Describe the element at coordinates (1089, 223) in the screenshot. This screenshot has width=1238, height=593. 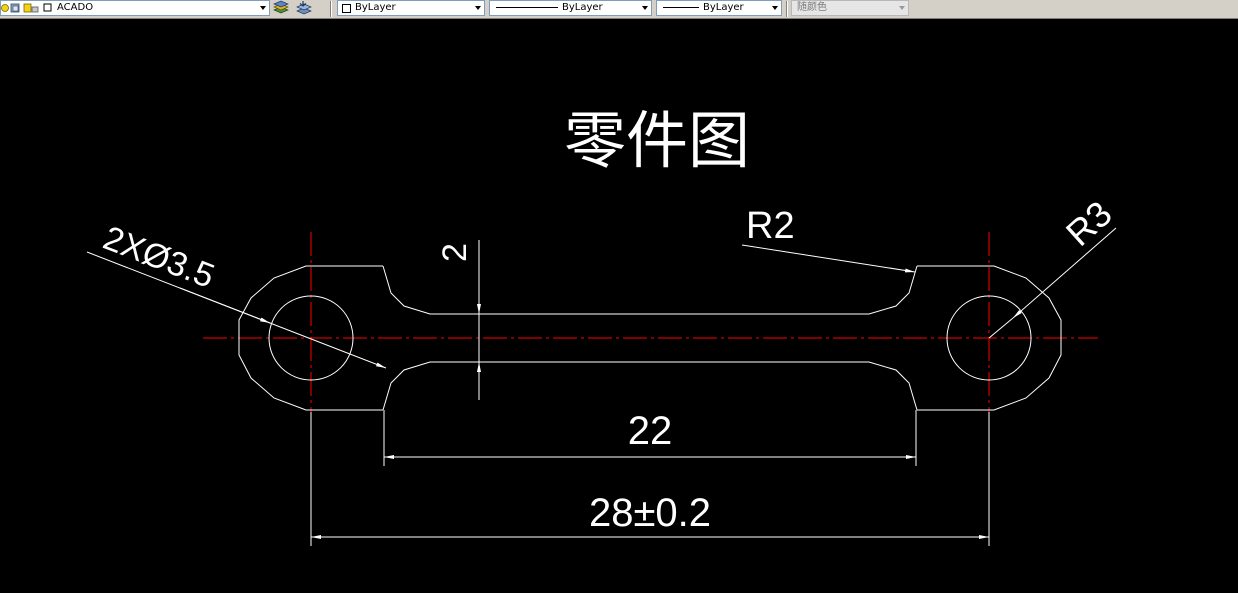
I see `dim-r3-label: R3` at that location.